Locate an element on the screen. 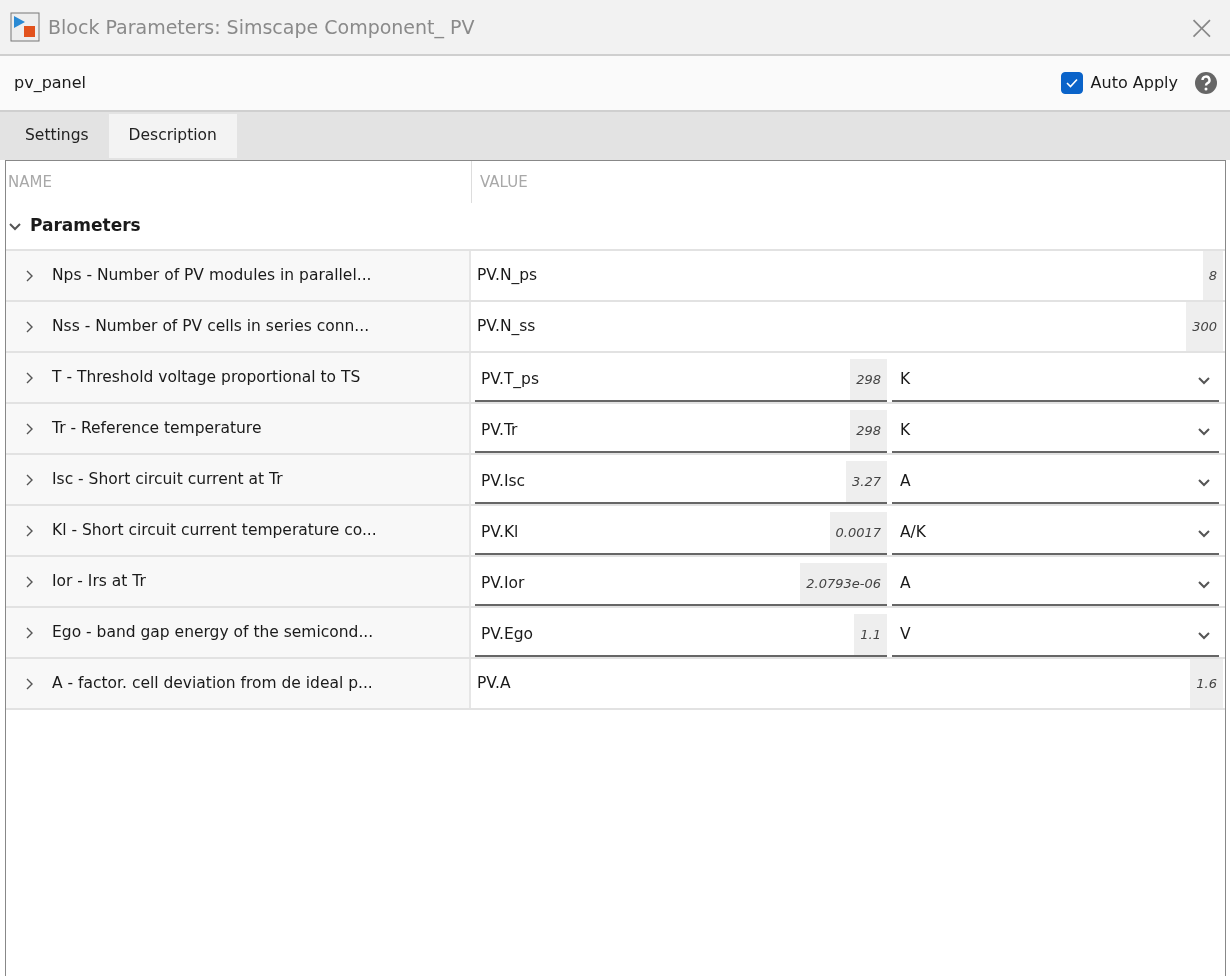 The height and width of the screenshot is (978, 1230). field-value: PV.Tr is located at coordinates (499, 430).